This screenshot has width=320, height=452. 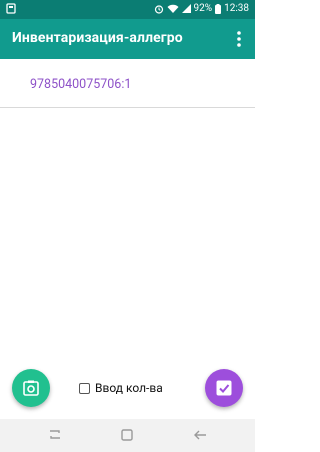 What do you see at coordinates (218, 8) in the screenshot?
I see `battery-icon` at bounding box center [218, 8].